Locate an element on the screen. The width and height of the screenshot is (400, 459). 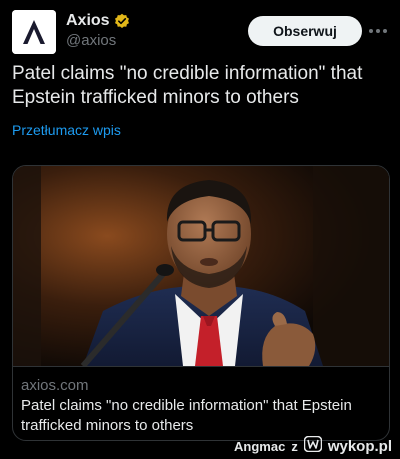
author-name-row: Axios is located at coordinates (98, 21).